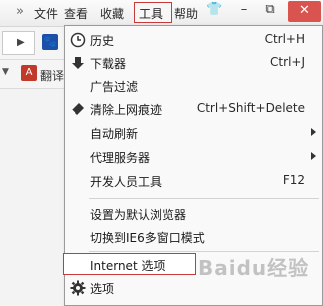 The width and height of the screenshot is (323, 306). What do you see at coordinates (78, 40) in the screenshot?
I see `clock-icon` at bounding box center [78, 40].